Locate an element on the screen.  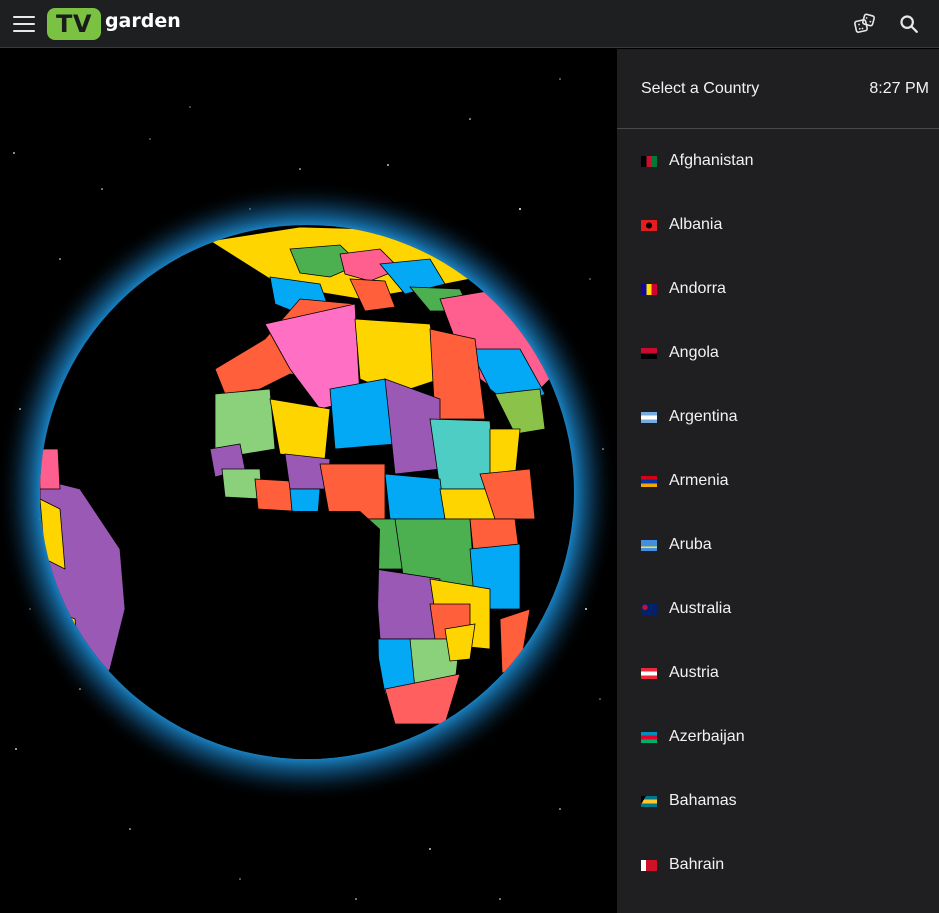
sidebar-header: Select a Country 8:27 PM is located at coordinates (778, 89).